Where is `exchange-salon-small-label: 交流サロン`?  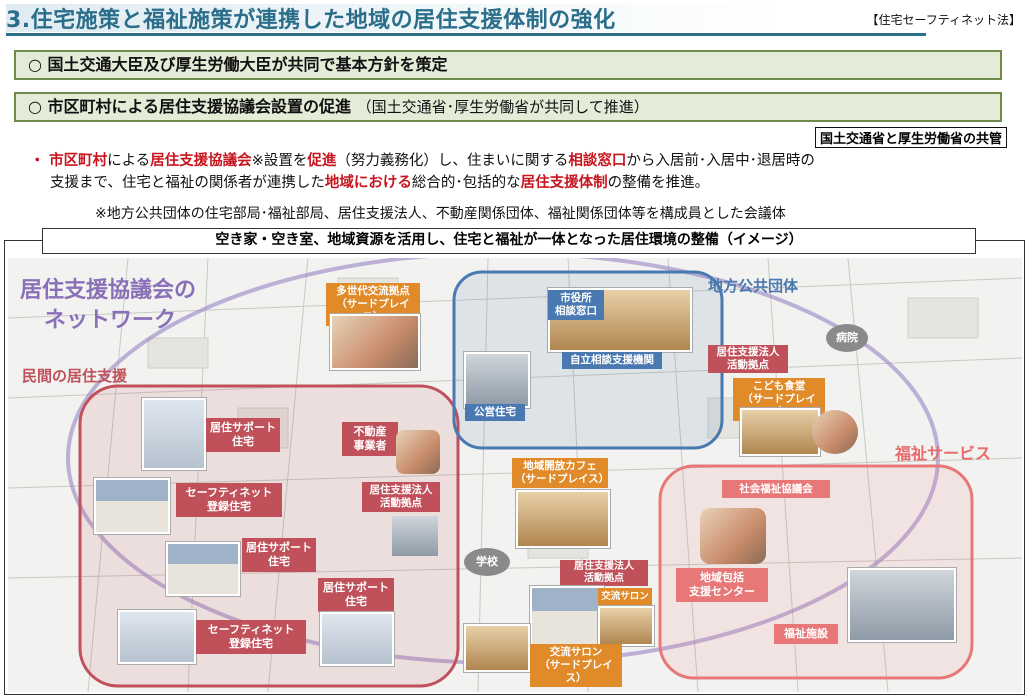 exchange-salon-small-label: 交流サロン is located at coordinates (625, 596).